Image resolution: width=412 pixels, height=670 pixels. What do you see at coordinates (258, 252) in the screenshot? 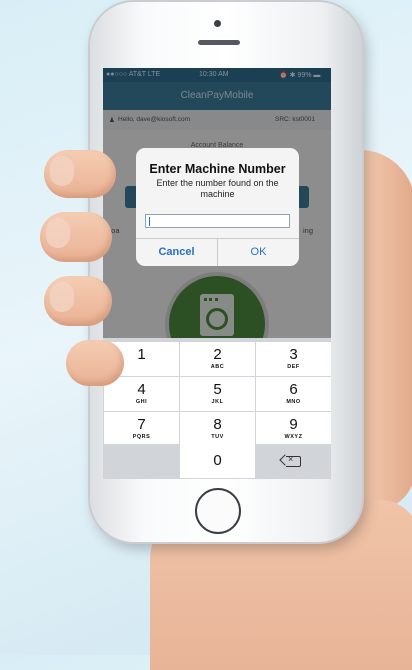
I see `ok-button: OK` at bounding box center [258, 252].